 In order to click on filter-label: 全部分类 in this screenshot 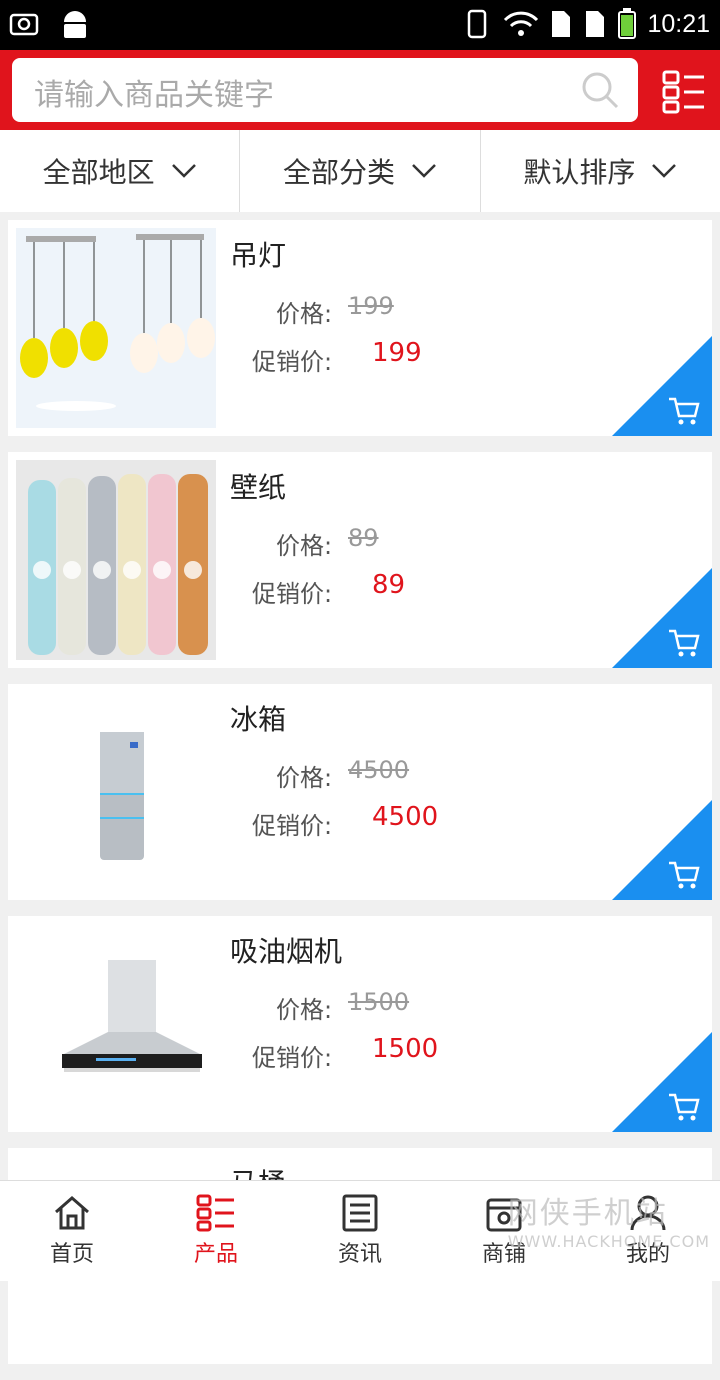, I will do `click(338, 172)`.